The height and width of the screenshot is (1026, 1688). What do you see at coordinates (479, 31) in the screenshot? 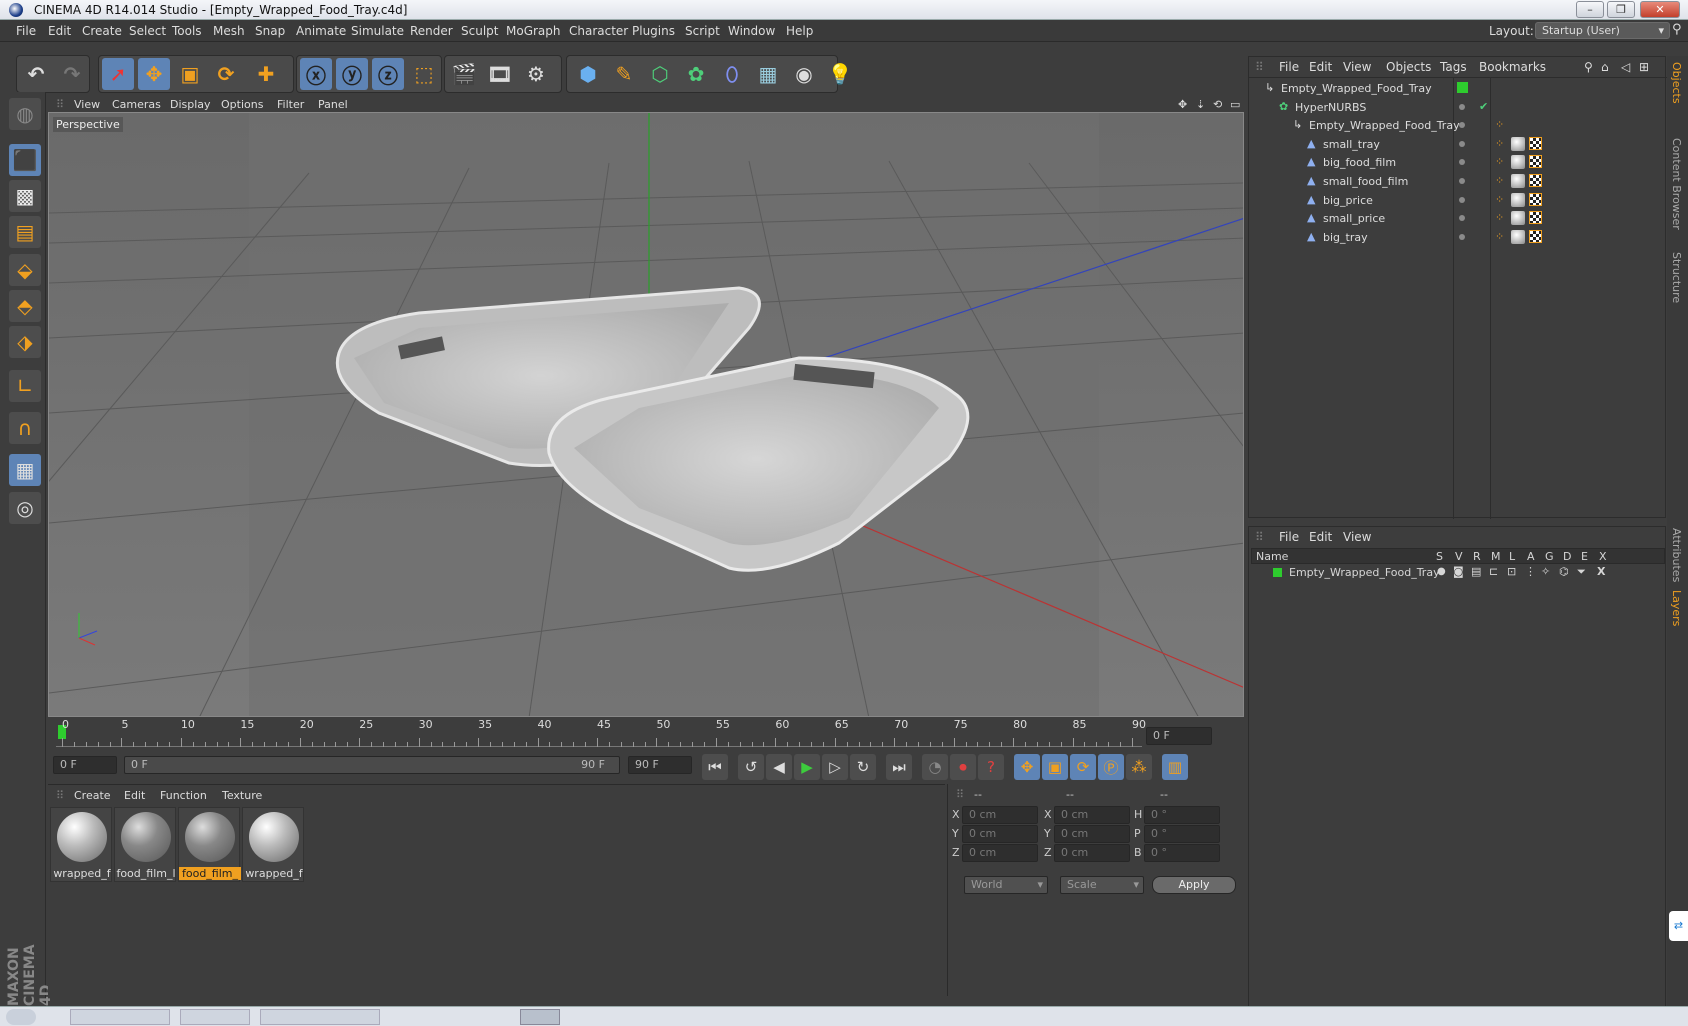
I see `menu-sculpt: Sculpt` at bounding box center [479, 31].